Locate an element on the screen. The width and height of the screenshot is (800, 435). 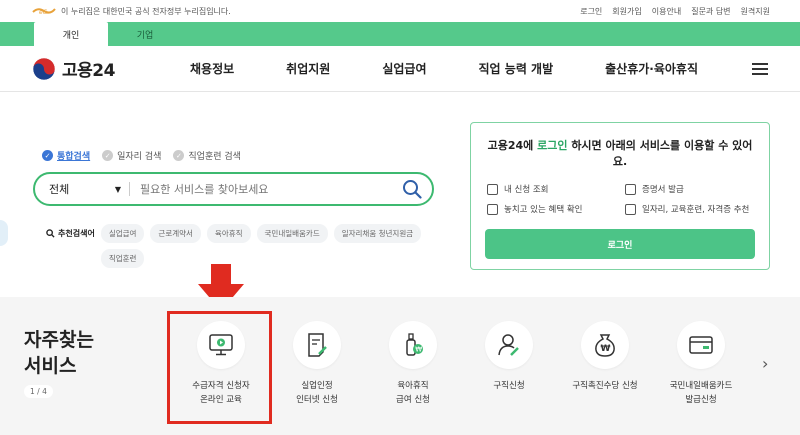
search-box: 전체 ▼ is located at coordinates (233, 189).